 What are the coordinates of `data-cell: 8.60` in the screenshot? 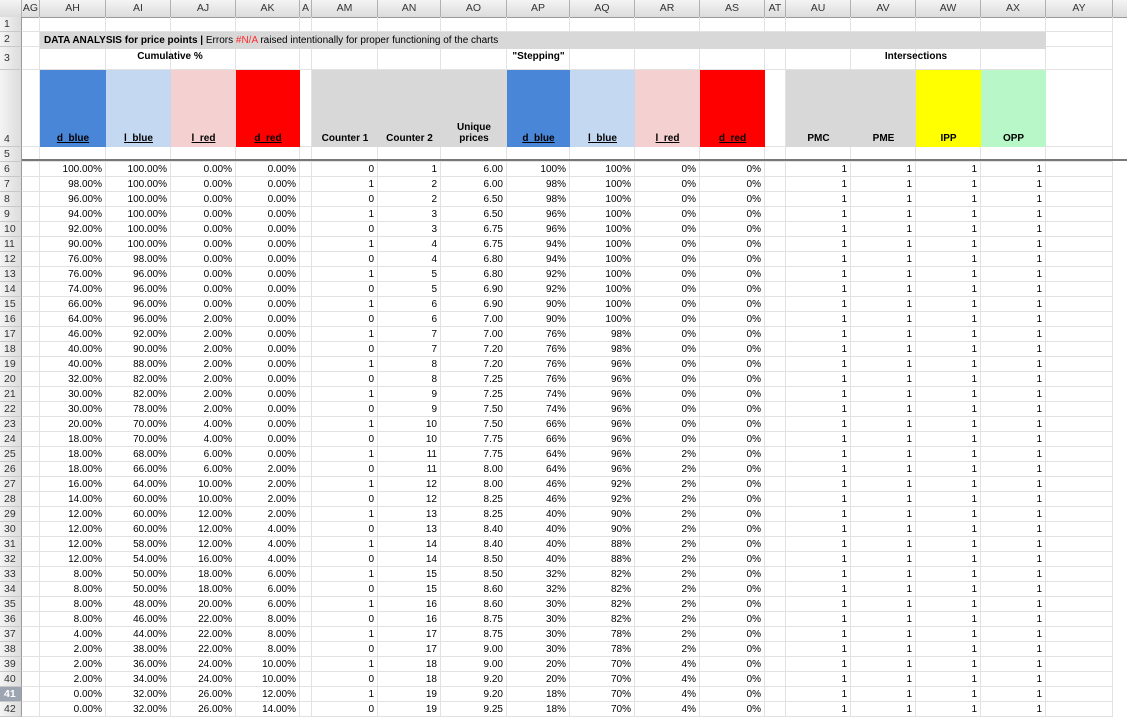 It's located at (474, 589).